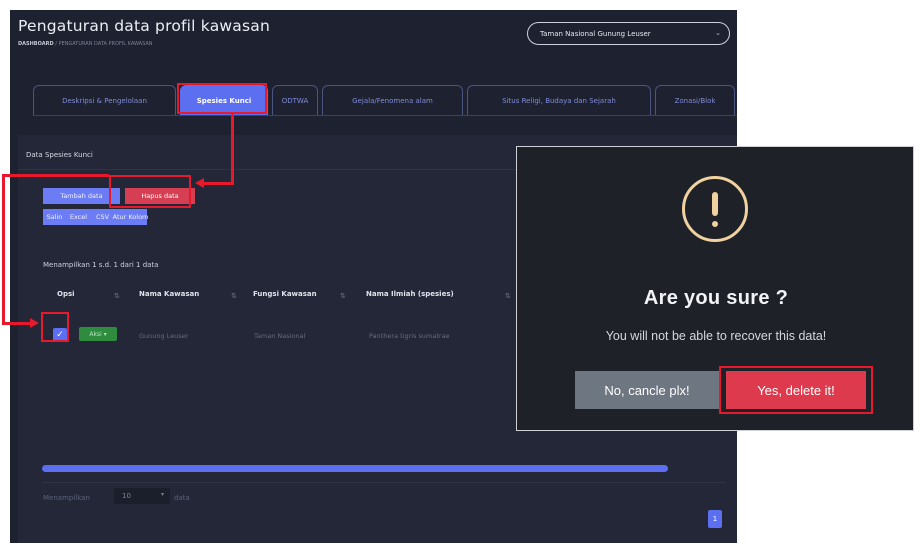 Image resolution: width=914 pixels, height=544 pixels. I want to click on cell-nama-kawasan: Gunung Leuser, so click(164, 336).